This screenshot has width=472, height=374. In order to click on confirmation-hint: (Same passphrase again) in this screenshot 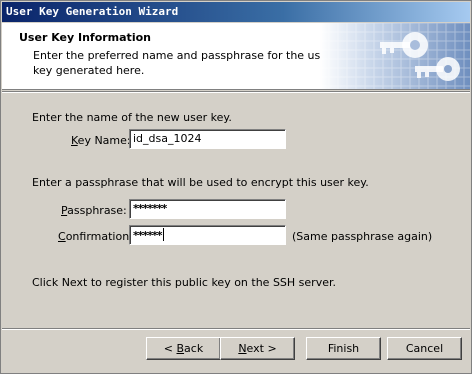, I will do `click(362, 236)`.